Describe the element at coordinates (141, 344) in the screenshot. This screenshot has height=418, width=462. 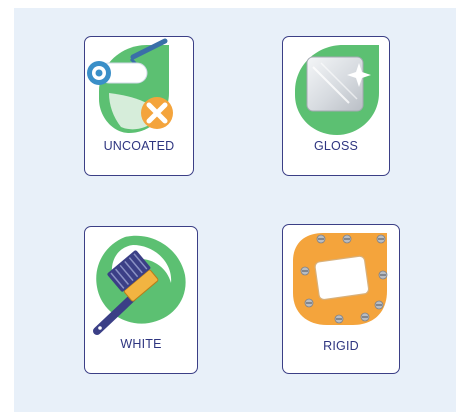
I see `option-label-white: WHITE` at that location.